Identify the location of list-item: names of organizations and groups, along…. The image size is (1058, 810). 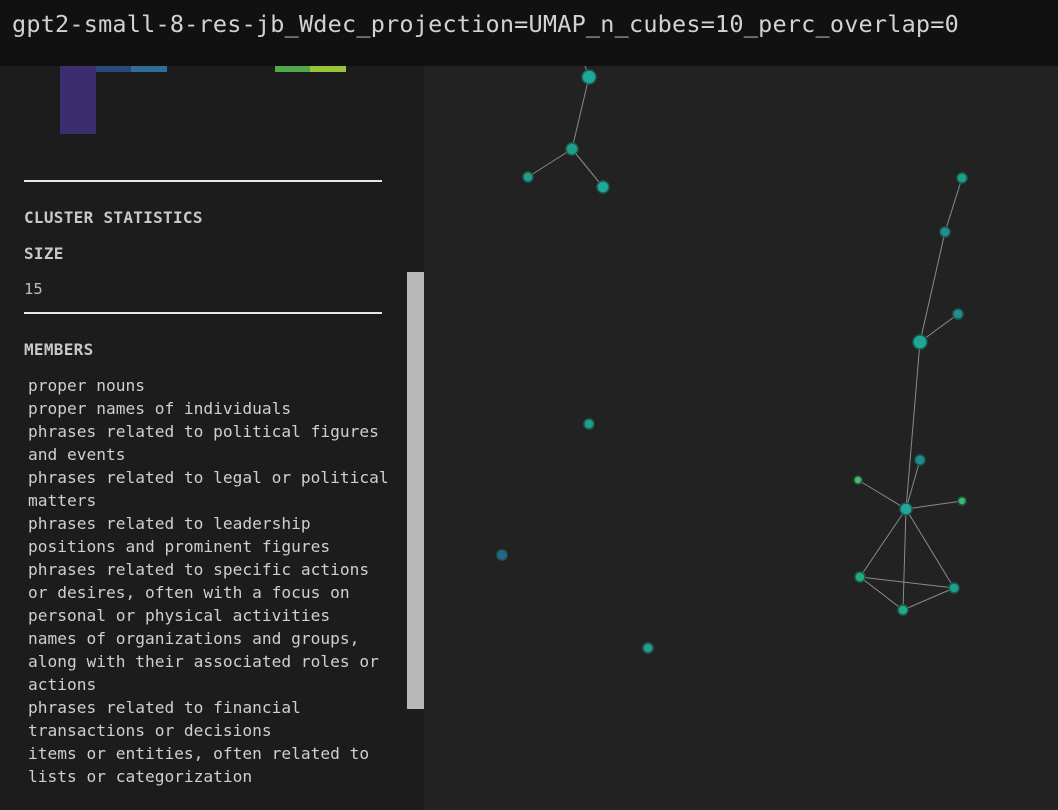
(203, 661).